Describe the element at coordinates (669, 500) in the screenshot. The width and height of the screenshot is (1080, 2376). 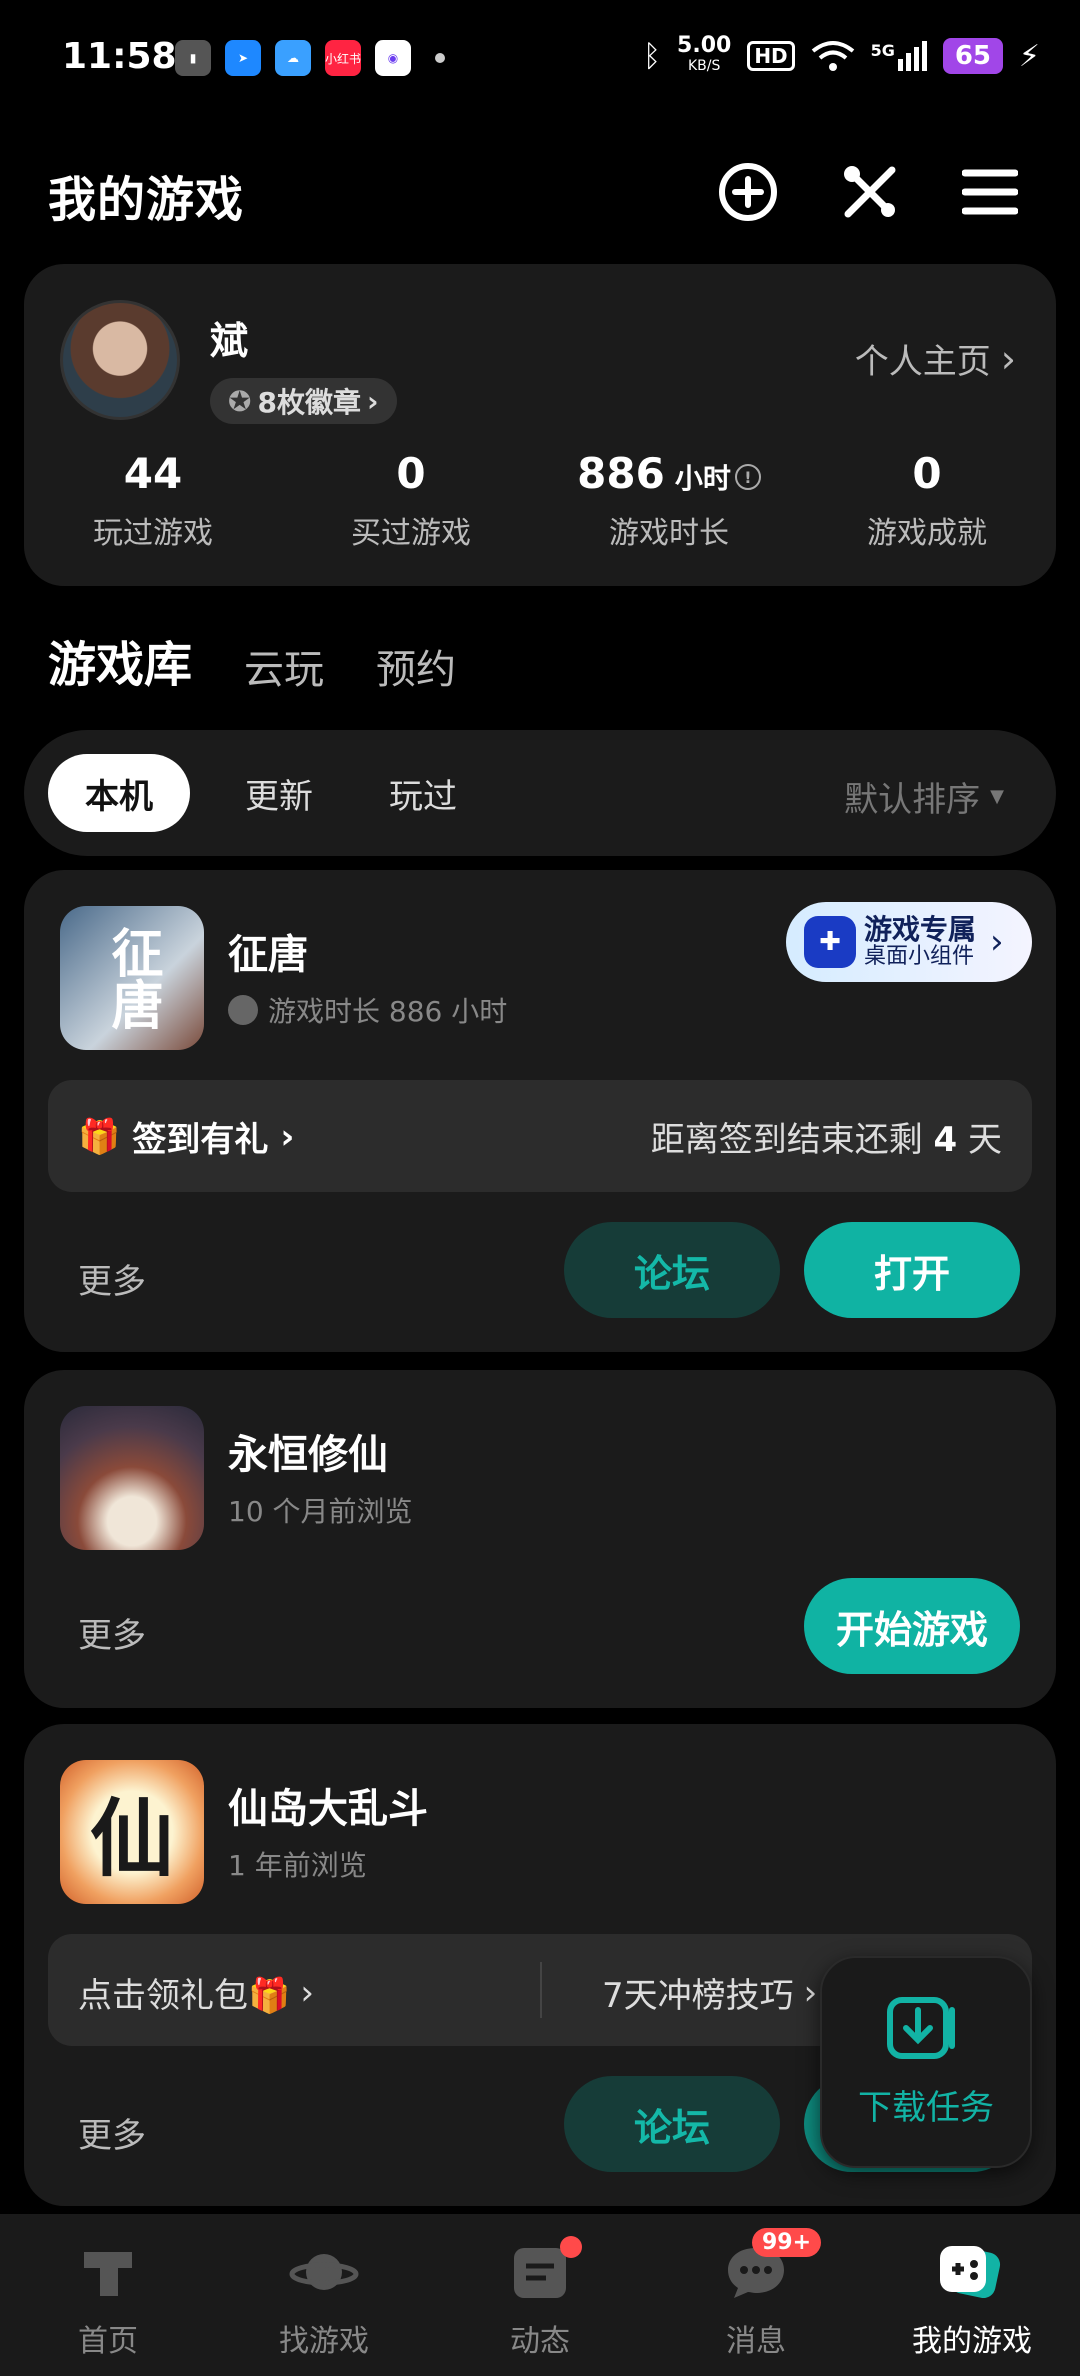
I see `stat-playtime: 886 小时! 游戏时长` at that location.